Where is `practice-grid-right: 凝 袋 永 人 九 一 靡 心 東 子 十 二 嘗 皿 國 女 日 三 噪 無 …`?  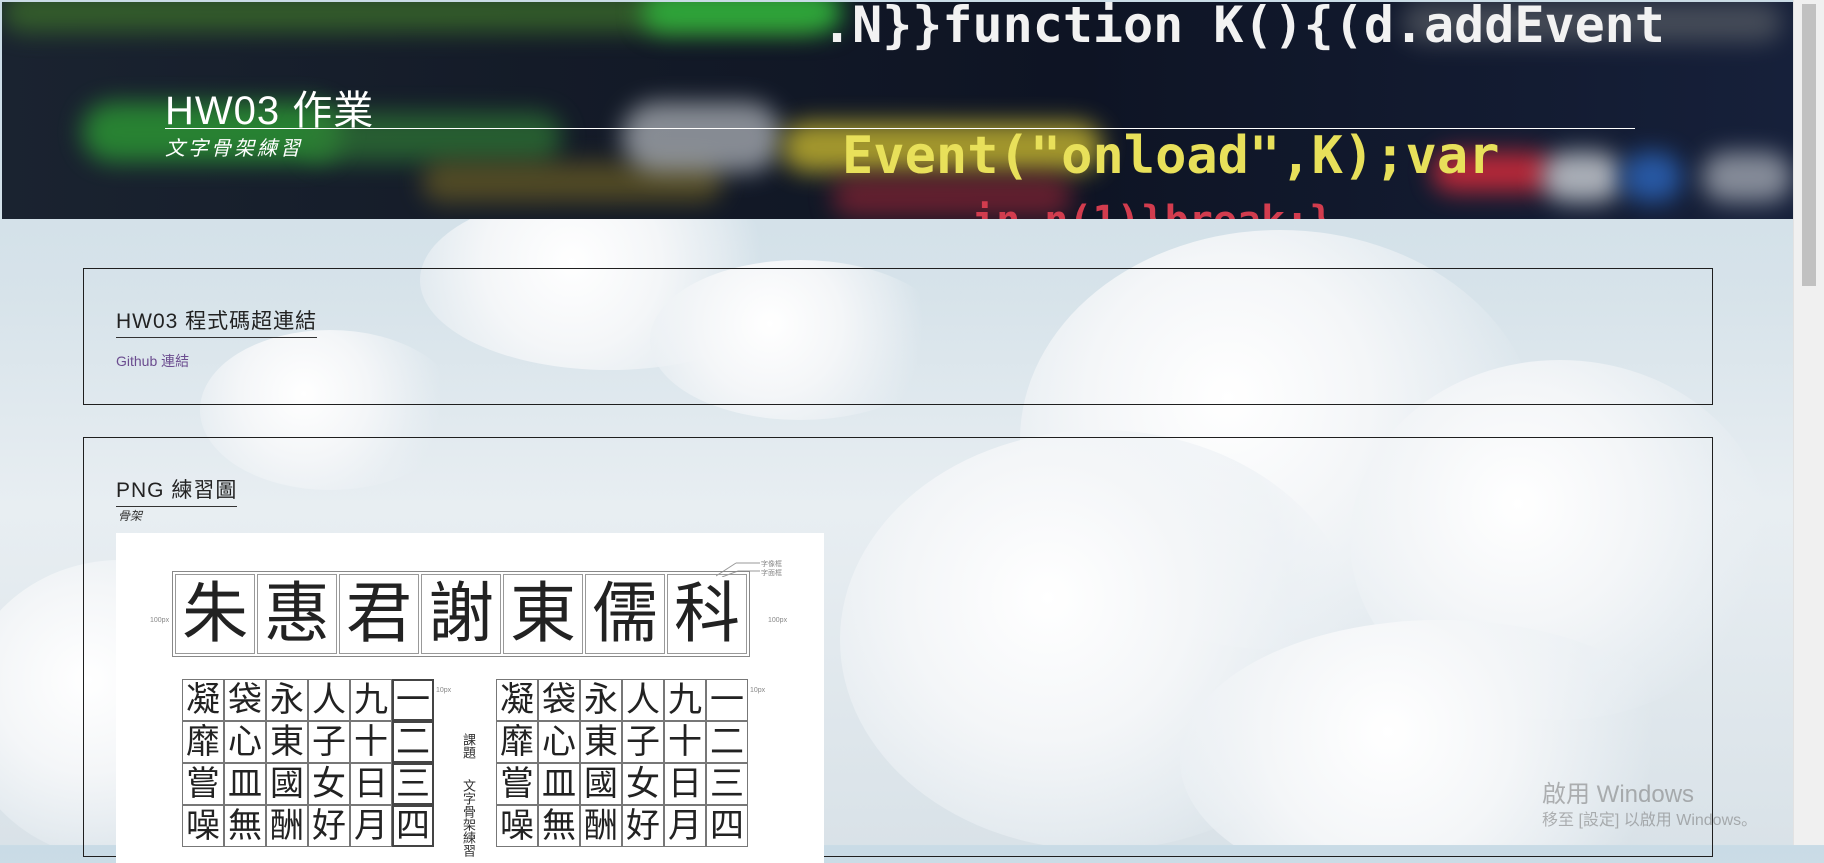
practice-grid-right: 凝 袋 永 人 九 一 靡 心 東 子 十 二 嘗 皿 國 女 日 三 噪 無 … is located at coordinates (622, 763).